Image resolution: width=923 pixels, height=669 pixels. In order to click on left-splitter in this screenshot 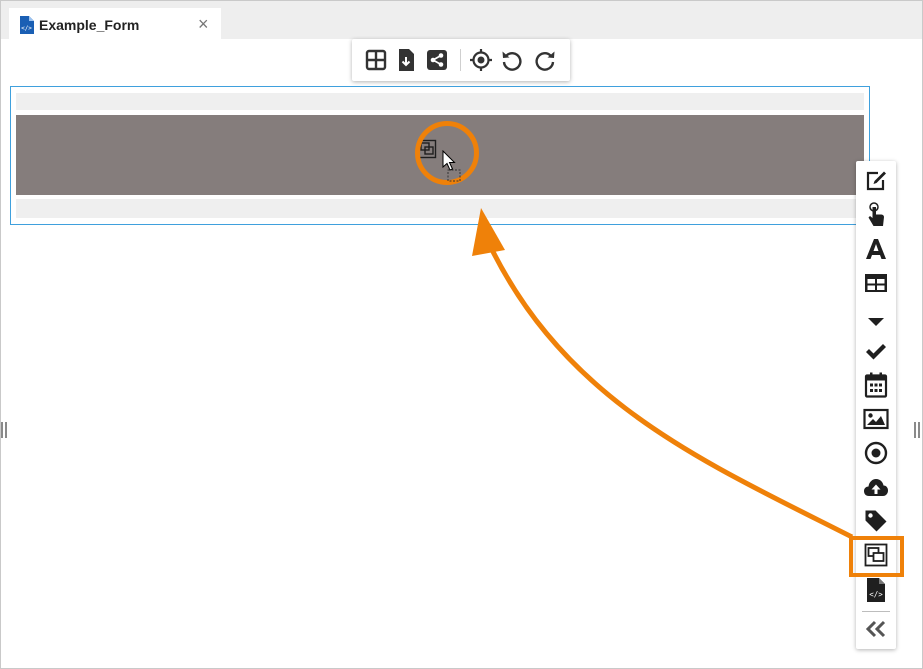, I will do `click(4, 430)`.